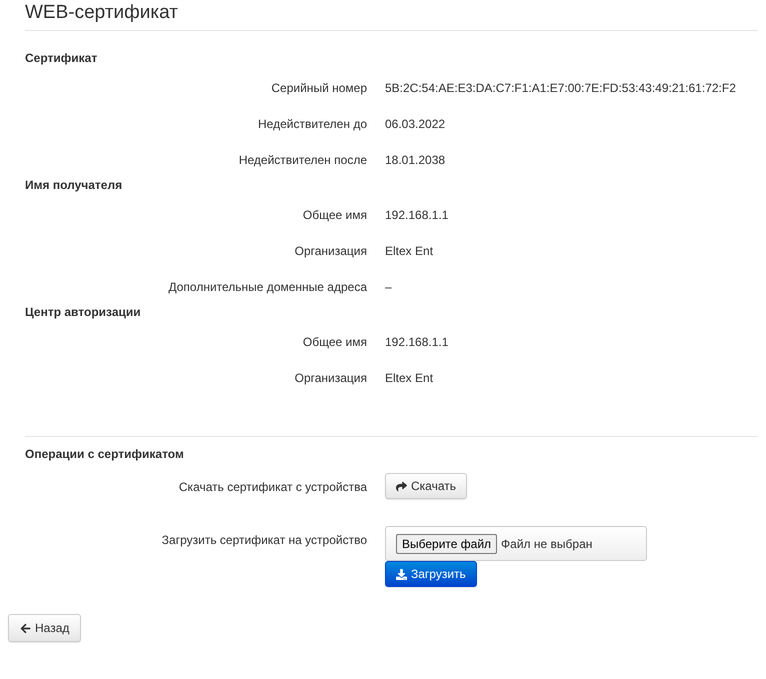  What do you see at coordinates (561, 88) in the screenshot?
I see `field-value: 5B:2C:54:AE:E3:DA:C7:F1:A1:E7:00:7E:FD:53:43:49:21:61:72:F2` at bounding box center [561, 88].